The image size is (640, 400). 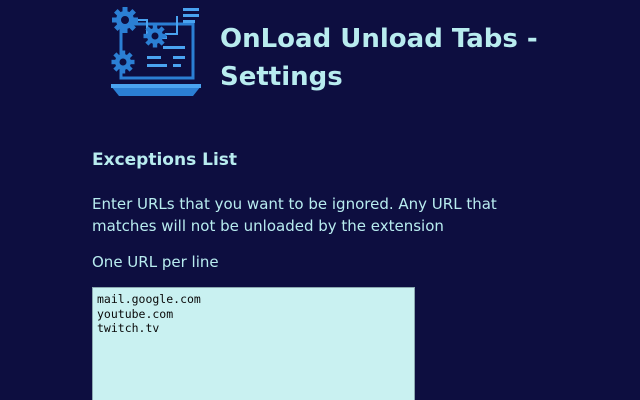 I want to click on exceptions-heading: Exceptions List, so click(x=165, y=160).